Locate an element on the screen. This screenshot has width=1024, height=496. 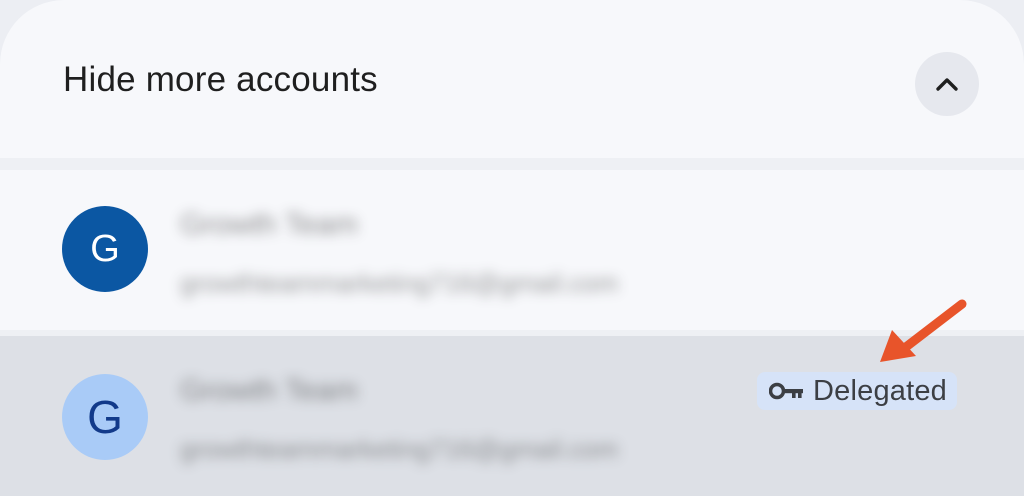
delegated-label: Delegated is located at coordinates (880, 390).